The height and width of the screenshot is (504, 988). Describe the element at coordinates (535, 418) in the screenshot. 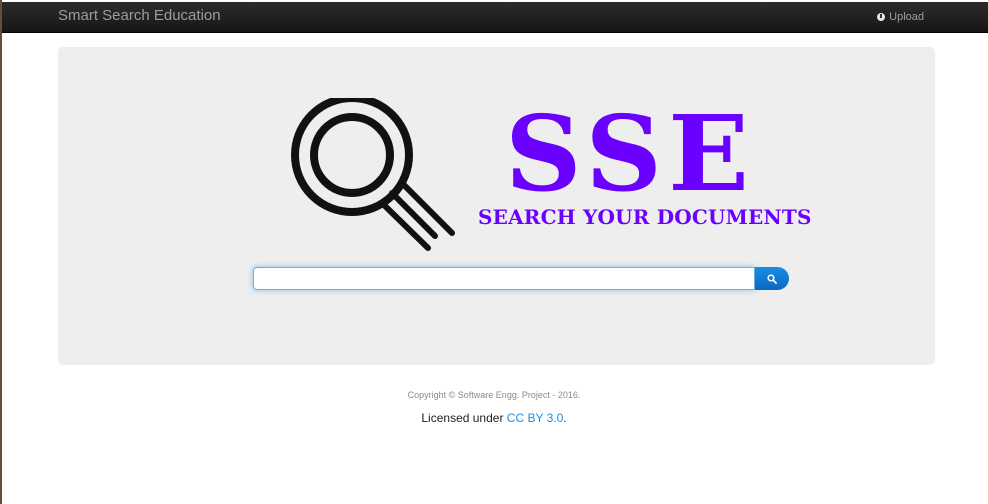

I see `license-link: CC BY 3.0` at that location.